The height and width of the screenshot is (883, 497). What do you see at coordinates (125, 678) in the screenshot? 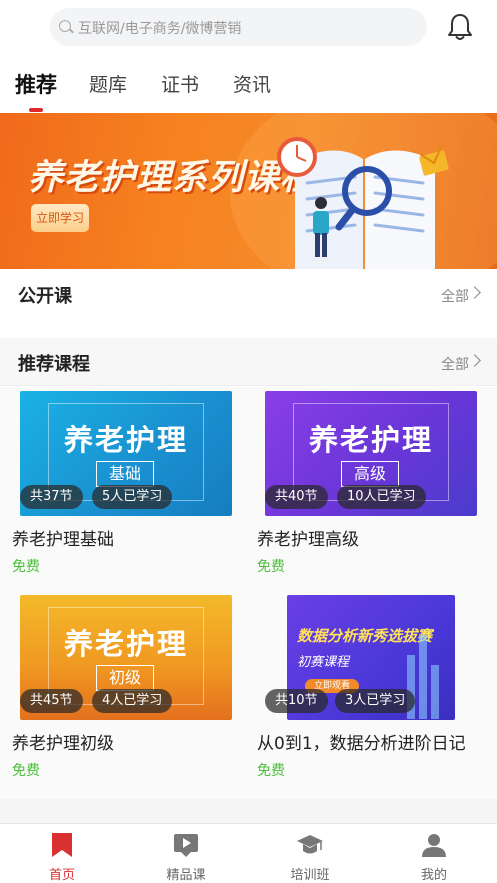
I see `level-badge: 初级` at bounding box center [125, 678].